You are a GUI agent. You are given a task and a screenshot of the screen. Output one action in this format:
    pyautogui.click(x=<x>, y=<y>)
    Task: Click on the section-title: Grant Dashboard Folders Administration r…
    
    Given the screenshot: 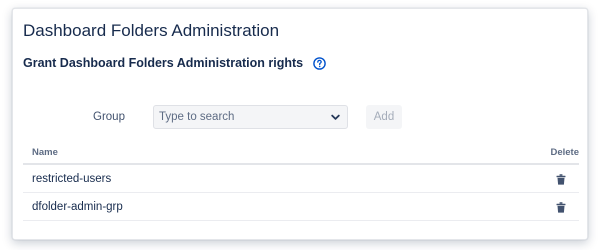 What is the action you would take?
    pyautogui.click(x=163, y=63)
    